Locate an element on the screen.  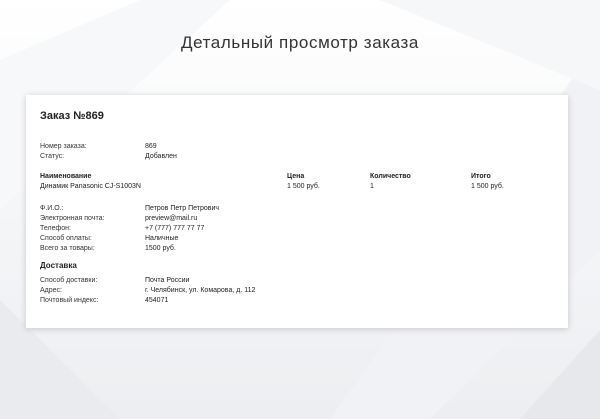
page-title: Детальный просмотр заказа is located at coordinates (300, 42).